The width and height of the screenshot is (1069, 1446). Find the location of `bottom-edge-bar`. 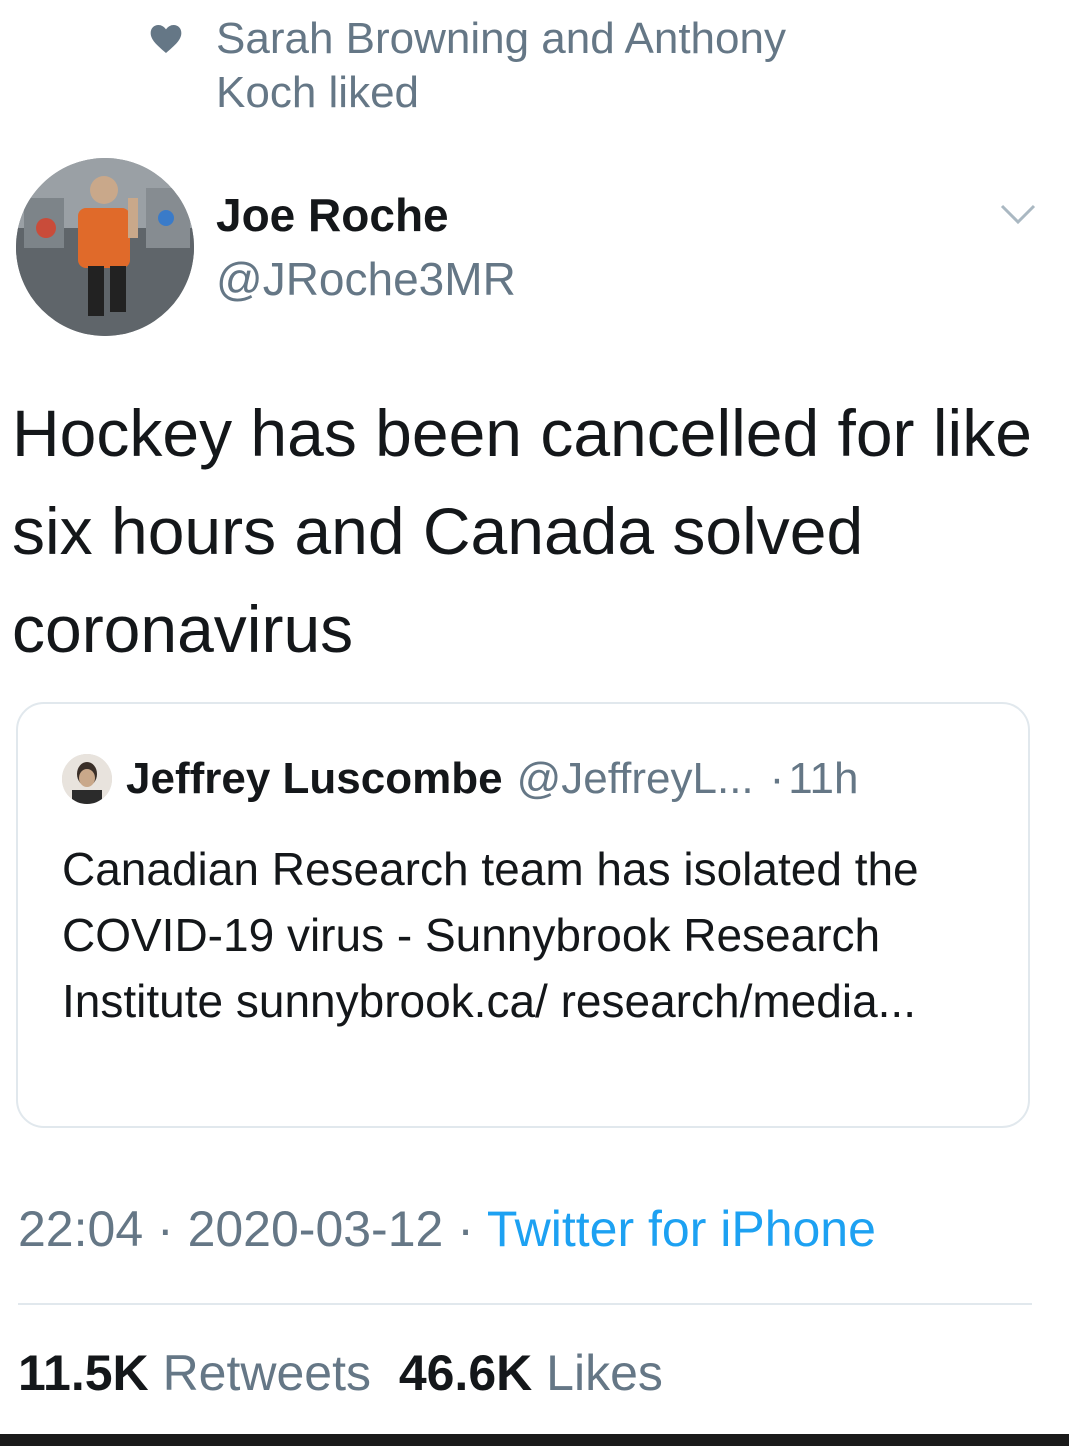

bottom-edge-bar is located at coordinates (534, 1440).